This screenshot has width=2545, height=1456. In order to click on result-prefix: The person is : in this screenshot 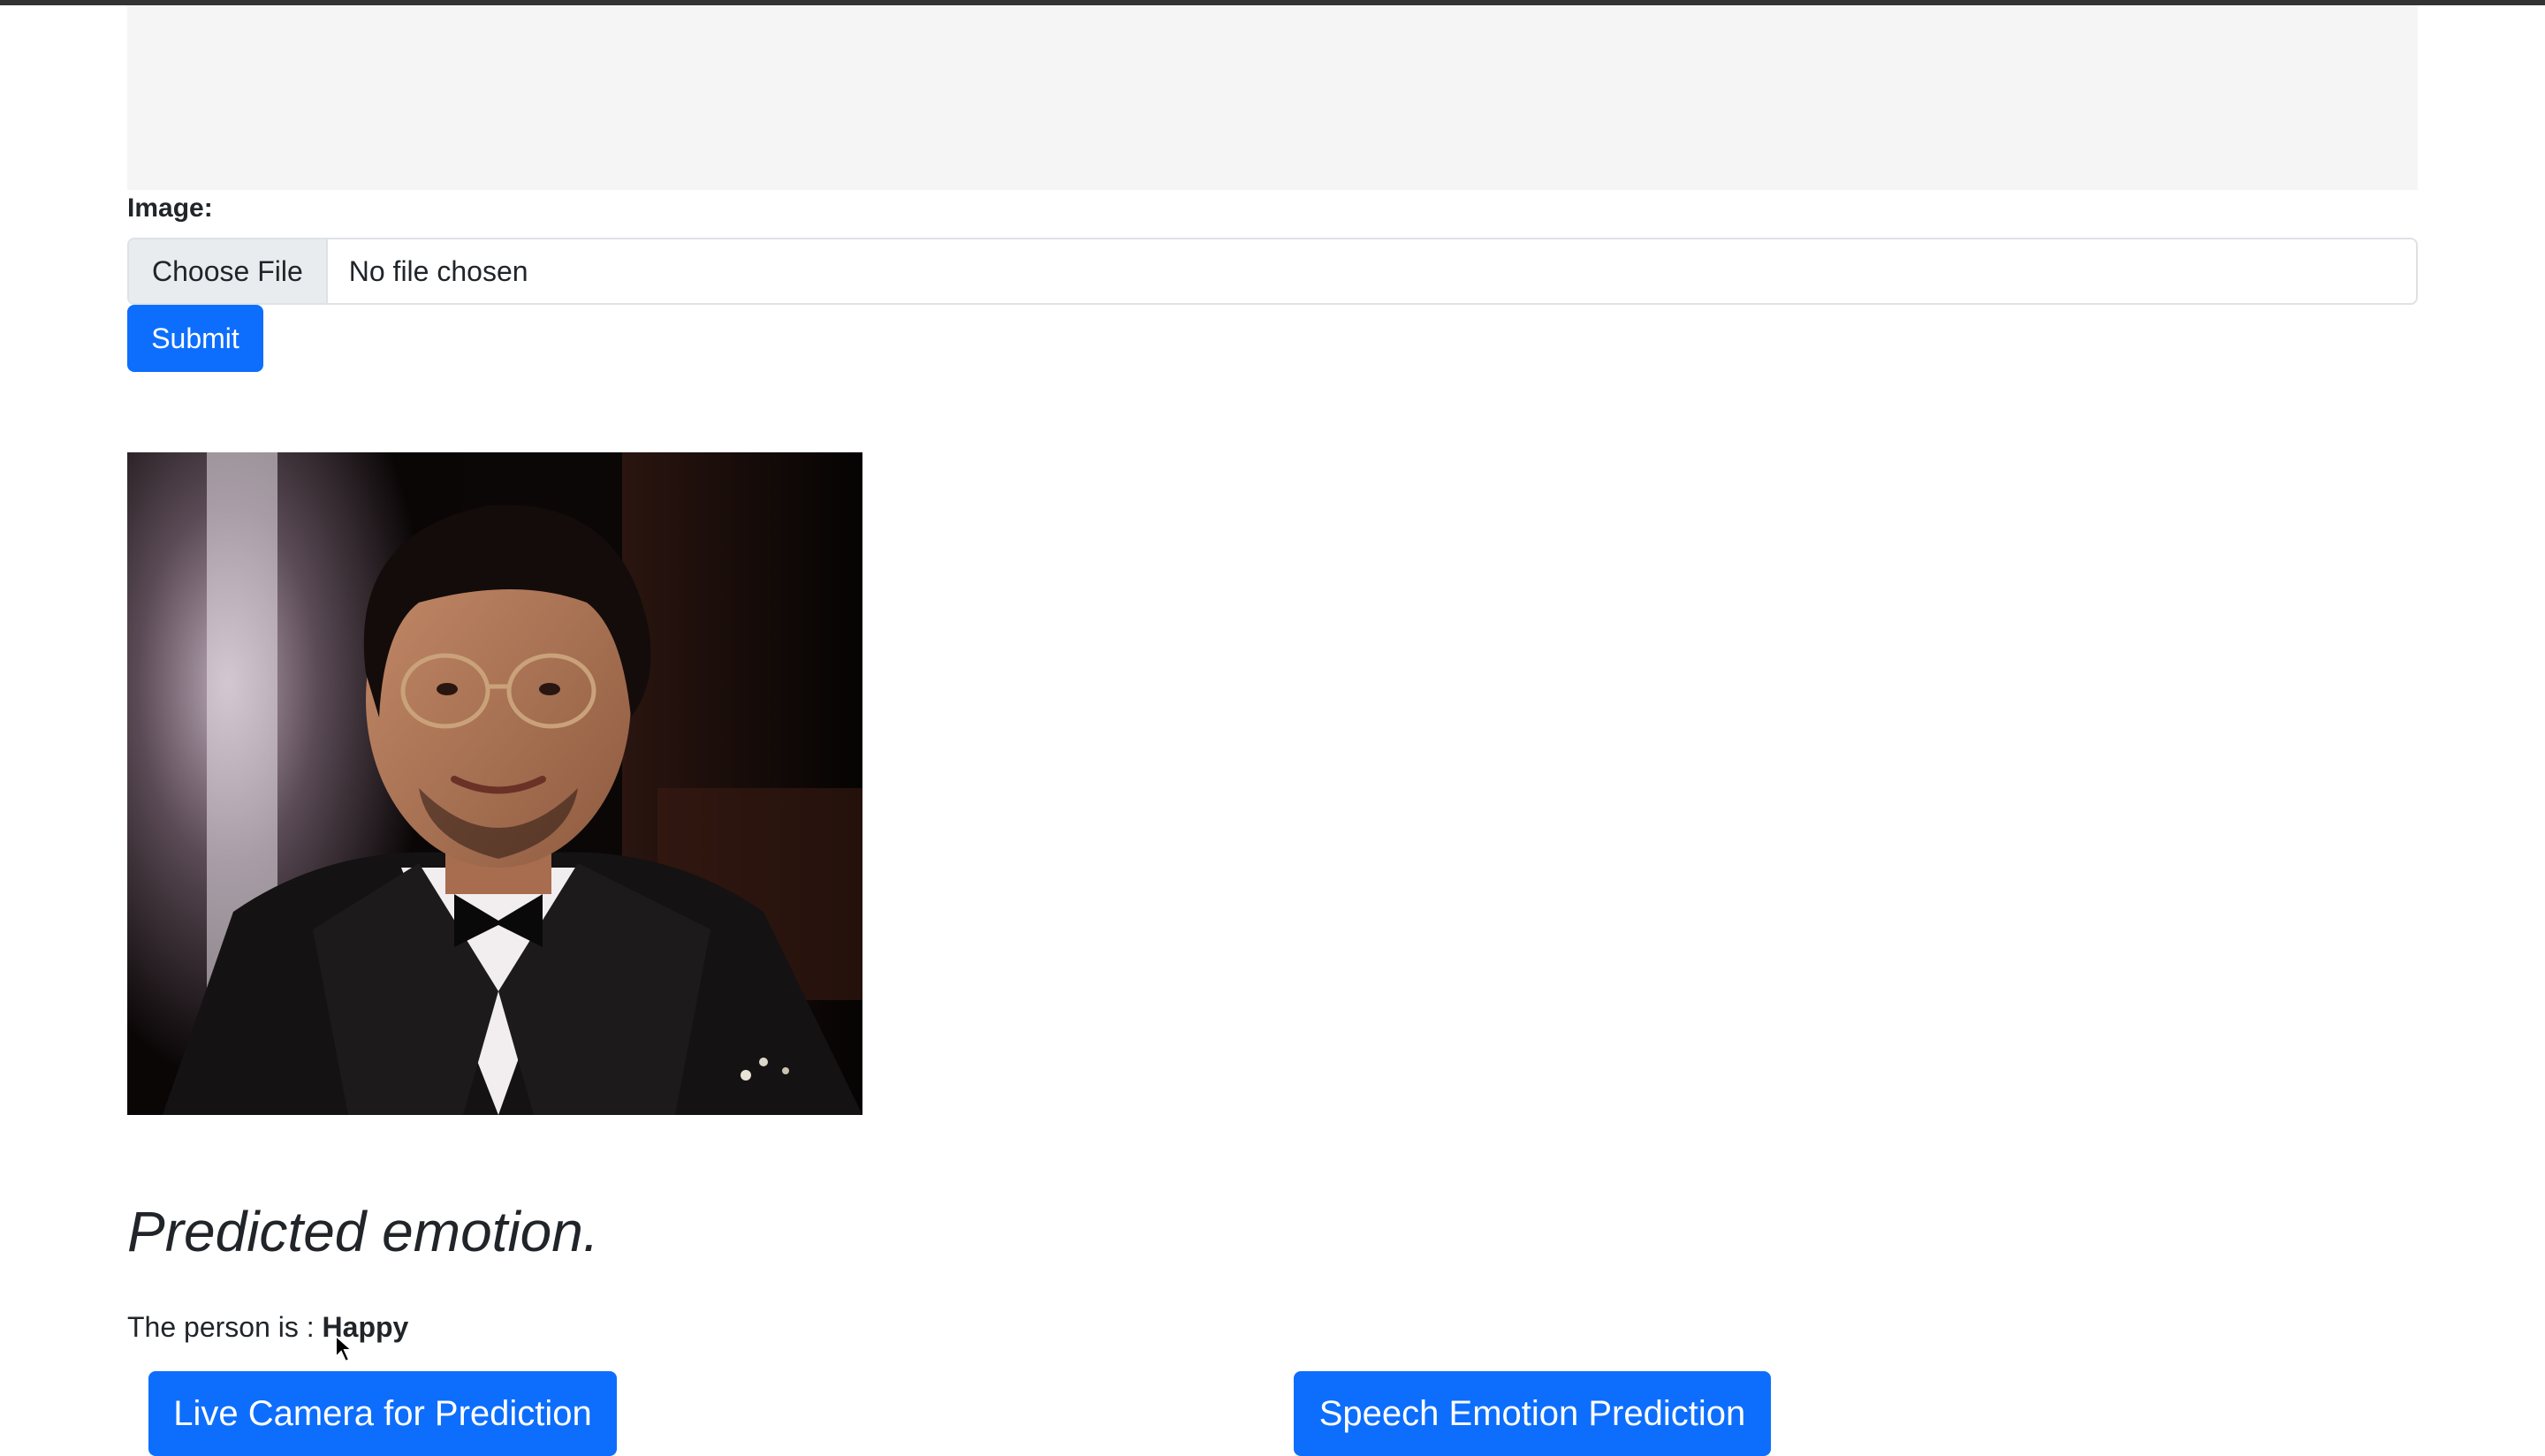, I will do `click(221, 1327)`.